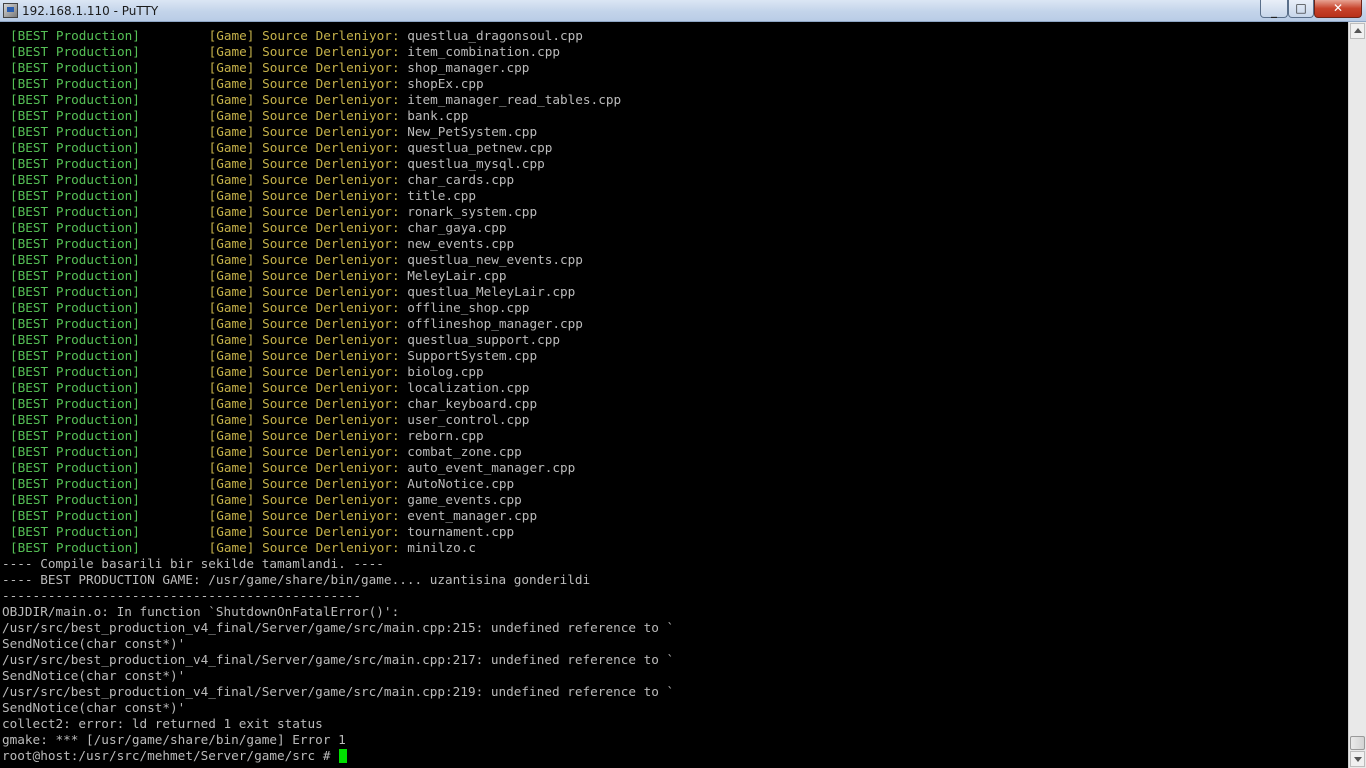  Describe the element at coordinates (1357, 31) in the screenshot. I see `scroll-up-arrow-icon` at that location.